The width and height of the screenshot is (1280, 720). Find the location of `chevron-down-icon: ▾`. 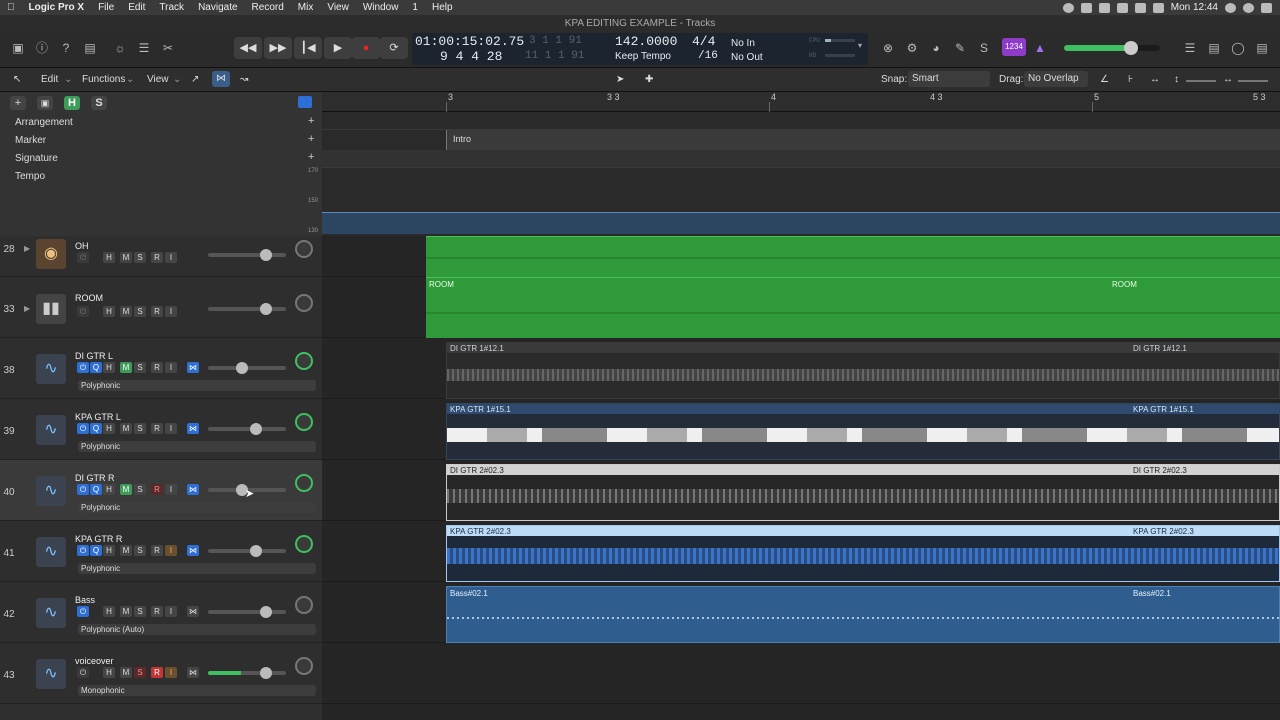

chevron-down-icon: ▾ is located at coordinates (860, 45).